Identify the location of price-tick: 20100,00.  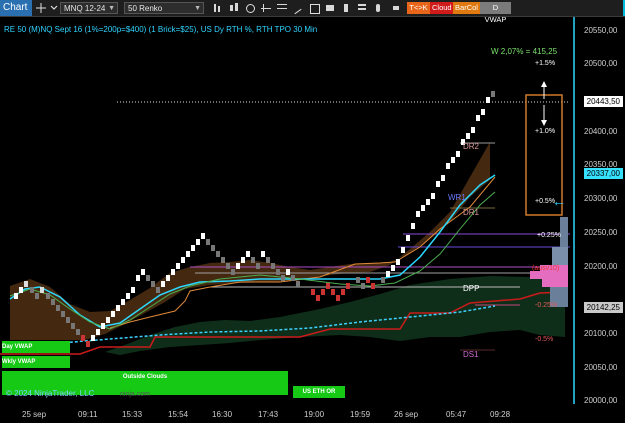
(601, 333).